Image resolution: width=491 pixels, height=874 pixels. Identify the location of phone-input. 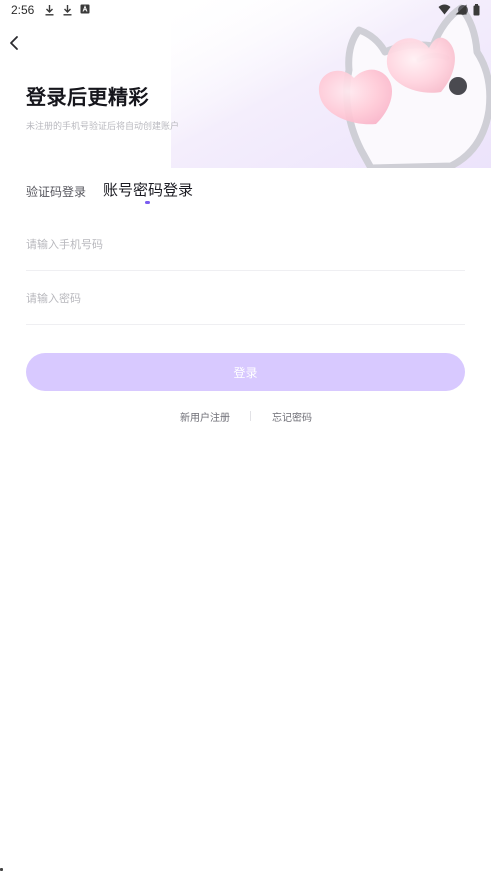
(245, 244).